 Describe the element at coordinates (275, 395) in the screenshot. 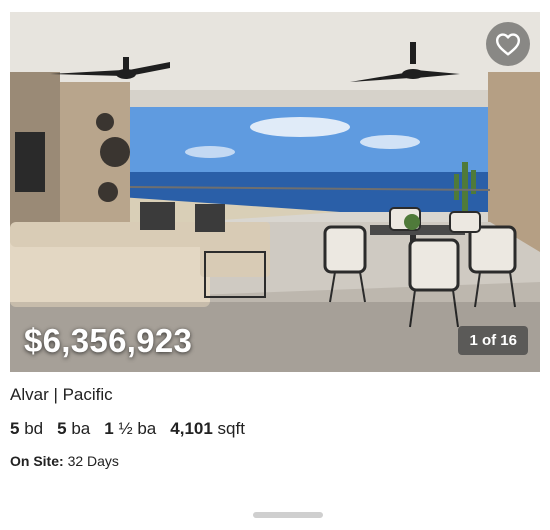

I see `listing-name: Alvar | Pacific` at that location.